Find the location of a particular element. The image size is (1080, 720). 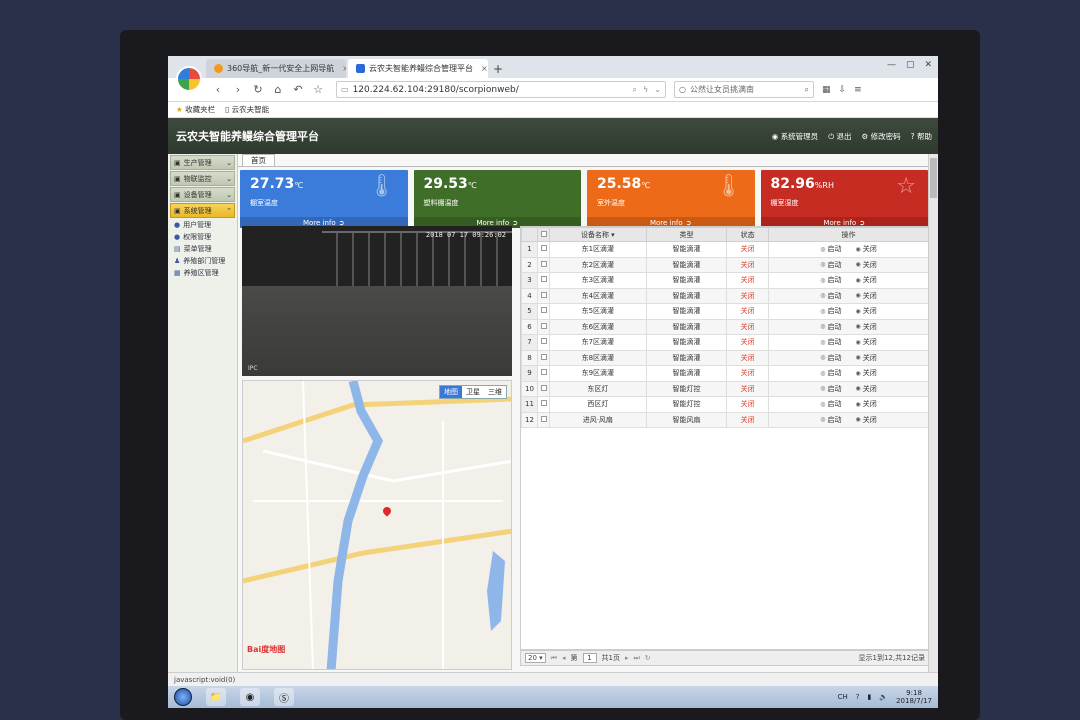

scrollbar-thumb is located at coordinates (933, 178).